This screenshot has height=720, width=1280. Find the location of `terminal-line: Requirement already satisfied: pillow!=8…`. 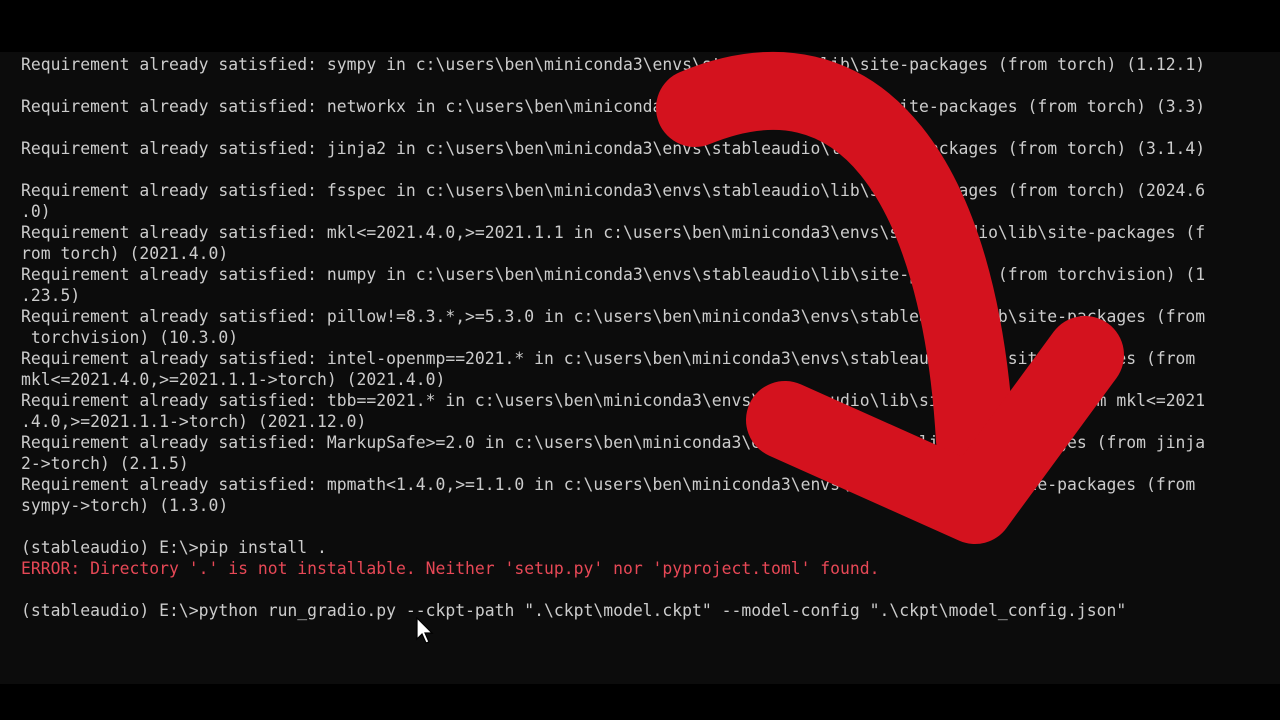

terminal-line: Requirement already satisfied: pillow!=8… is located at coordinates (613, 316).